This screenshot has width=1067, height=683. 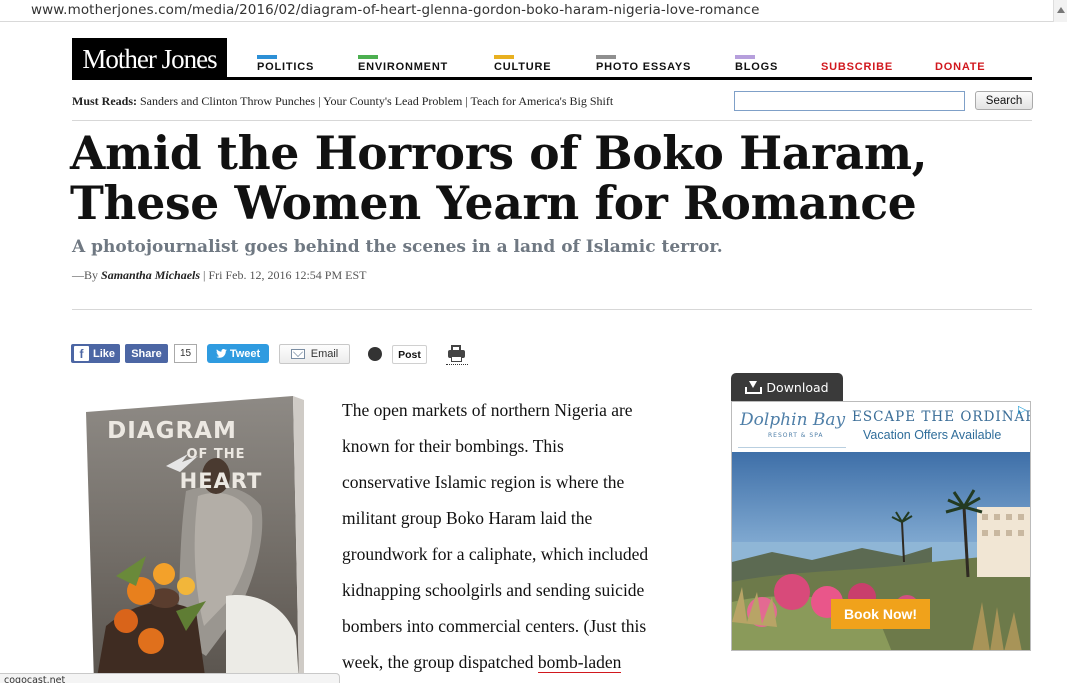 I want to click on email-button: Email, so click(x=314, y=354).